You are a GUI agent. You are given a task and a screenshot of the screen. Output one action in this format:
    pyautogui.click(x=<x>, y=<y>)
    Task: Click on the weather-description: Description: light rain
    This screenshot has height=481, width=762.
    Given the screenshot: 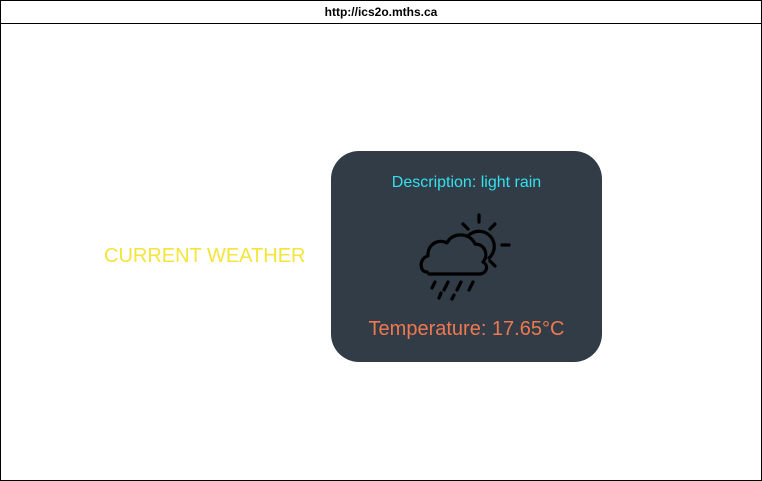 What is the action you would take?
    pyautogui.click(x=466, y=182)
    